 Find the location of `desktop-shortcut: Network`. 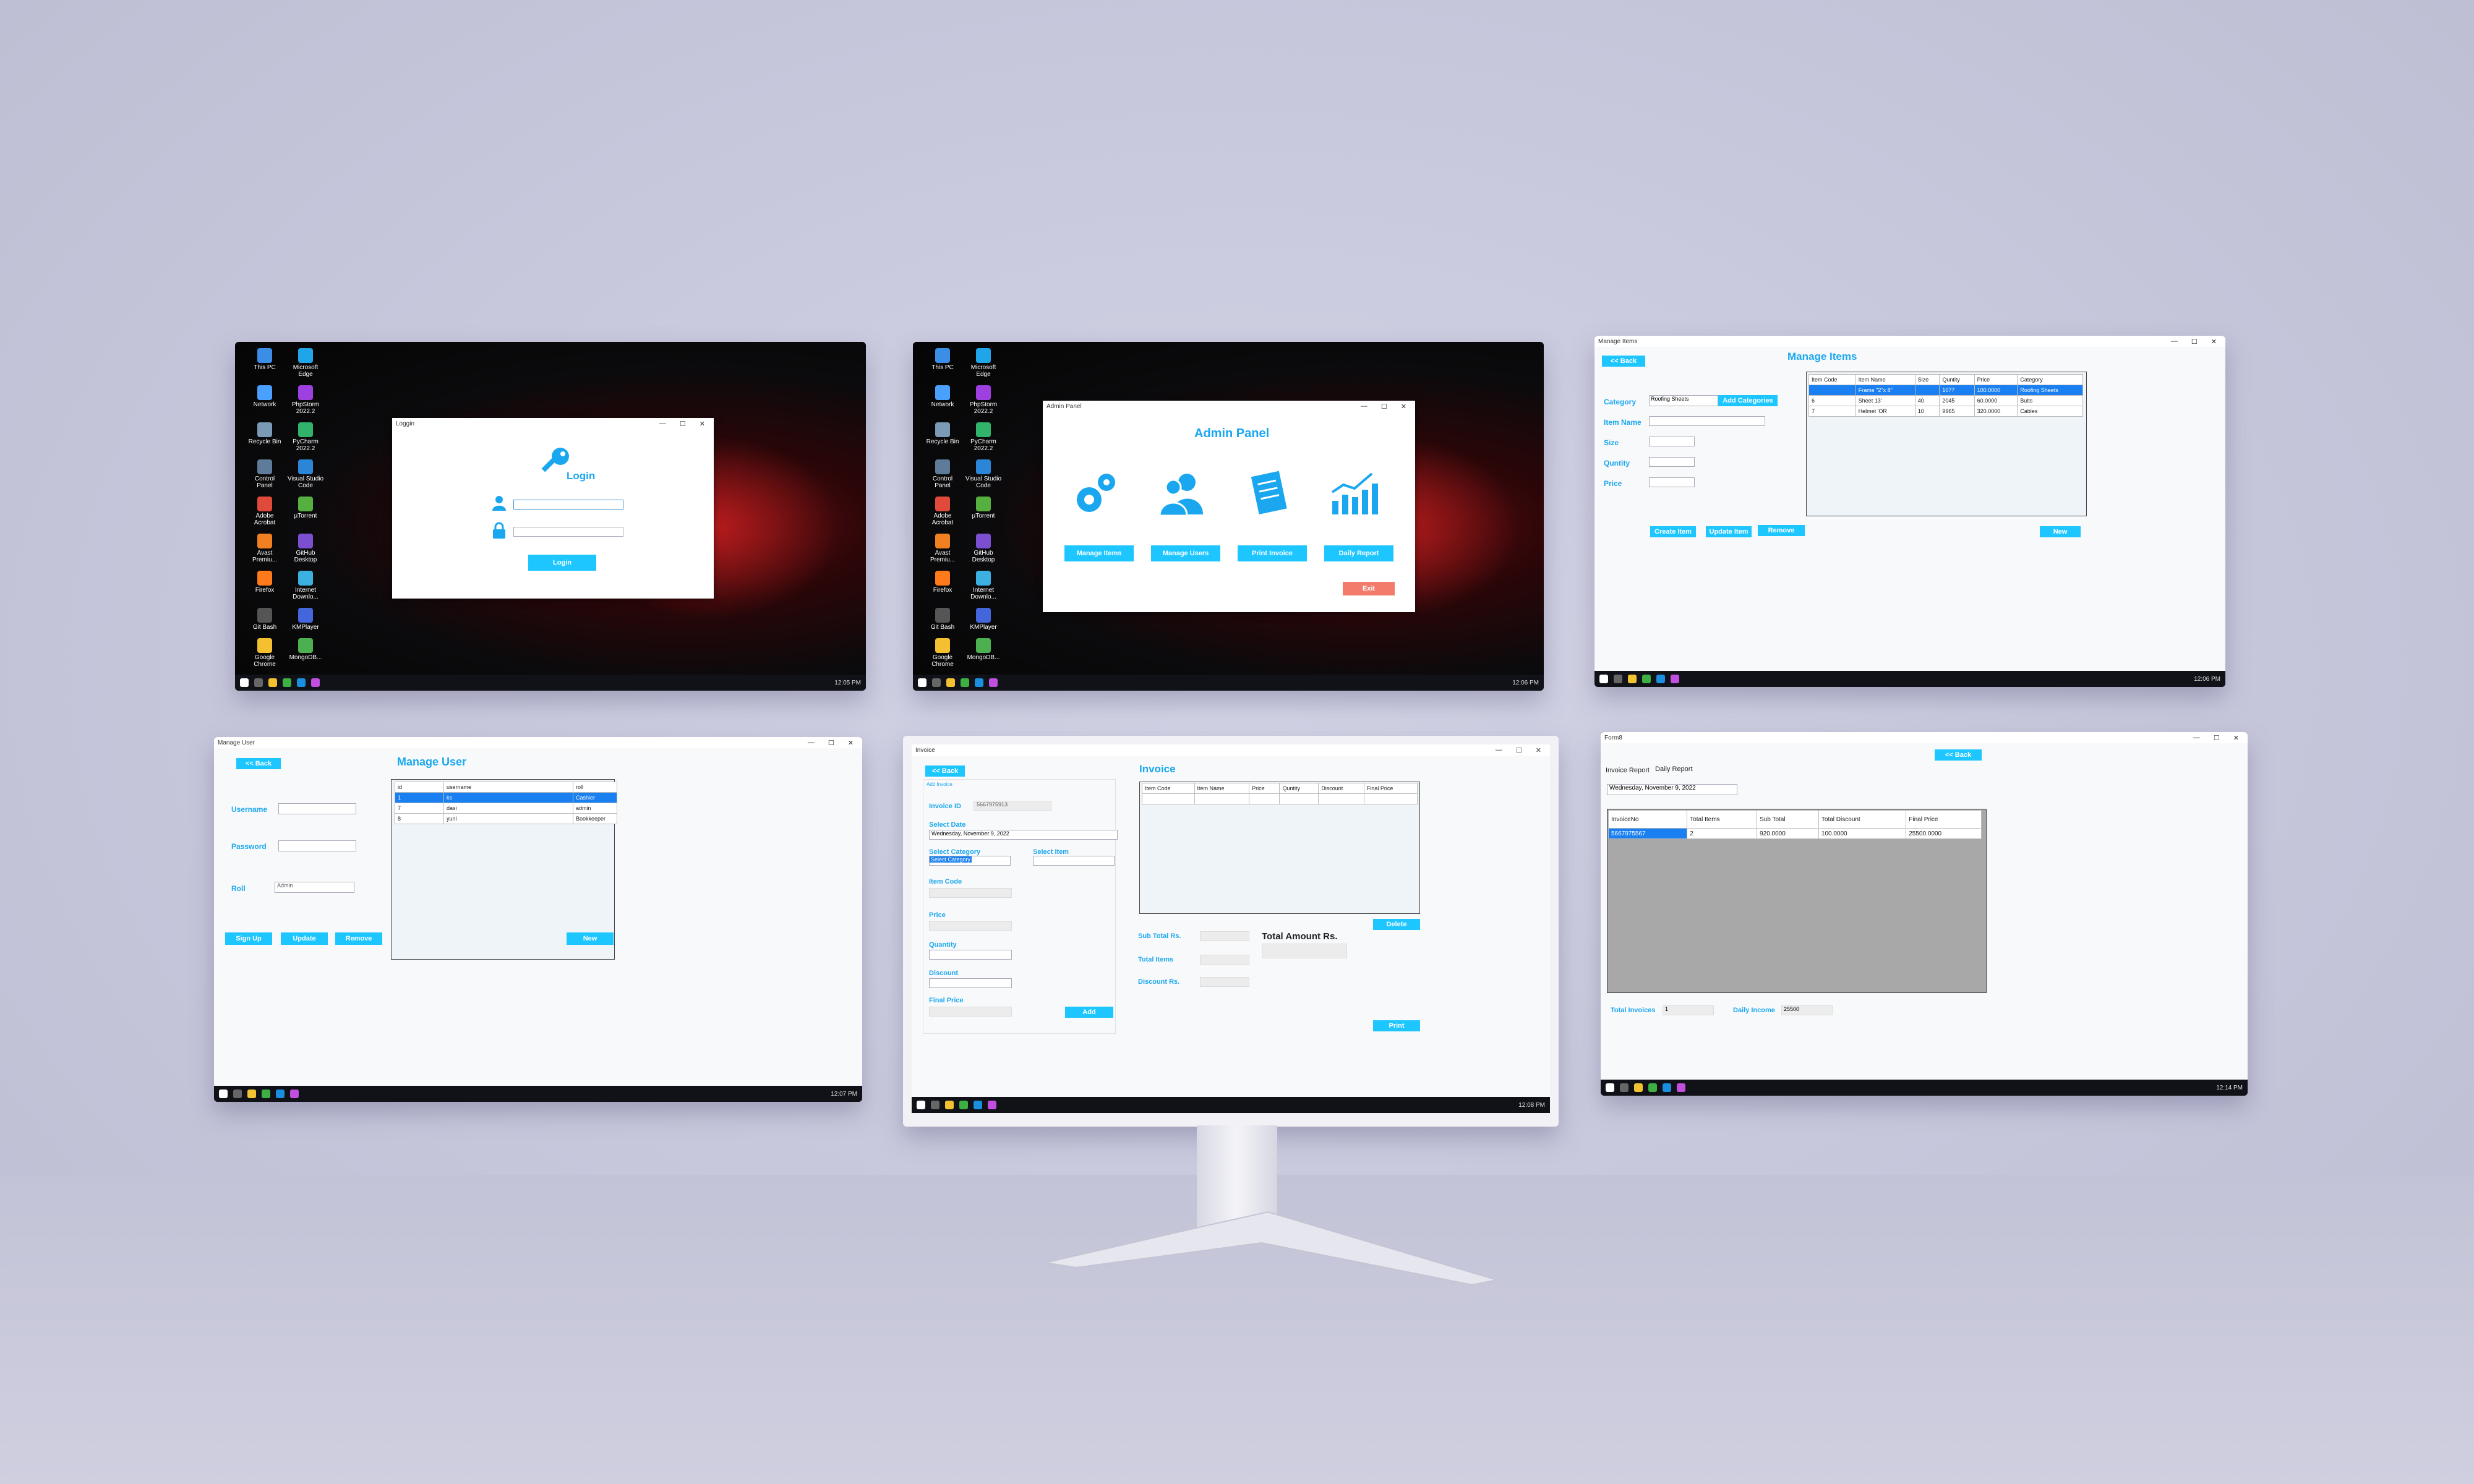

desktop-shortcut: Network is located at coordinates (264, 400).